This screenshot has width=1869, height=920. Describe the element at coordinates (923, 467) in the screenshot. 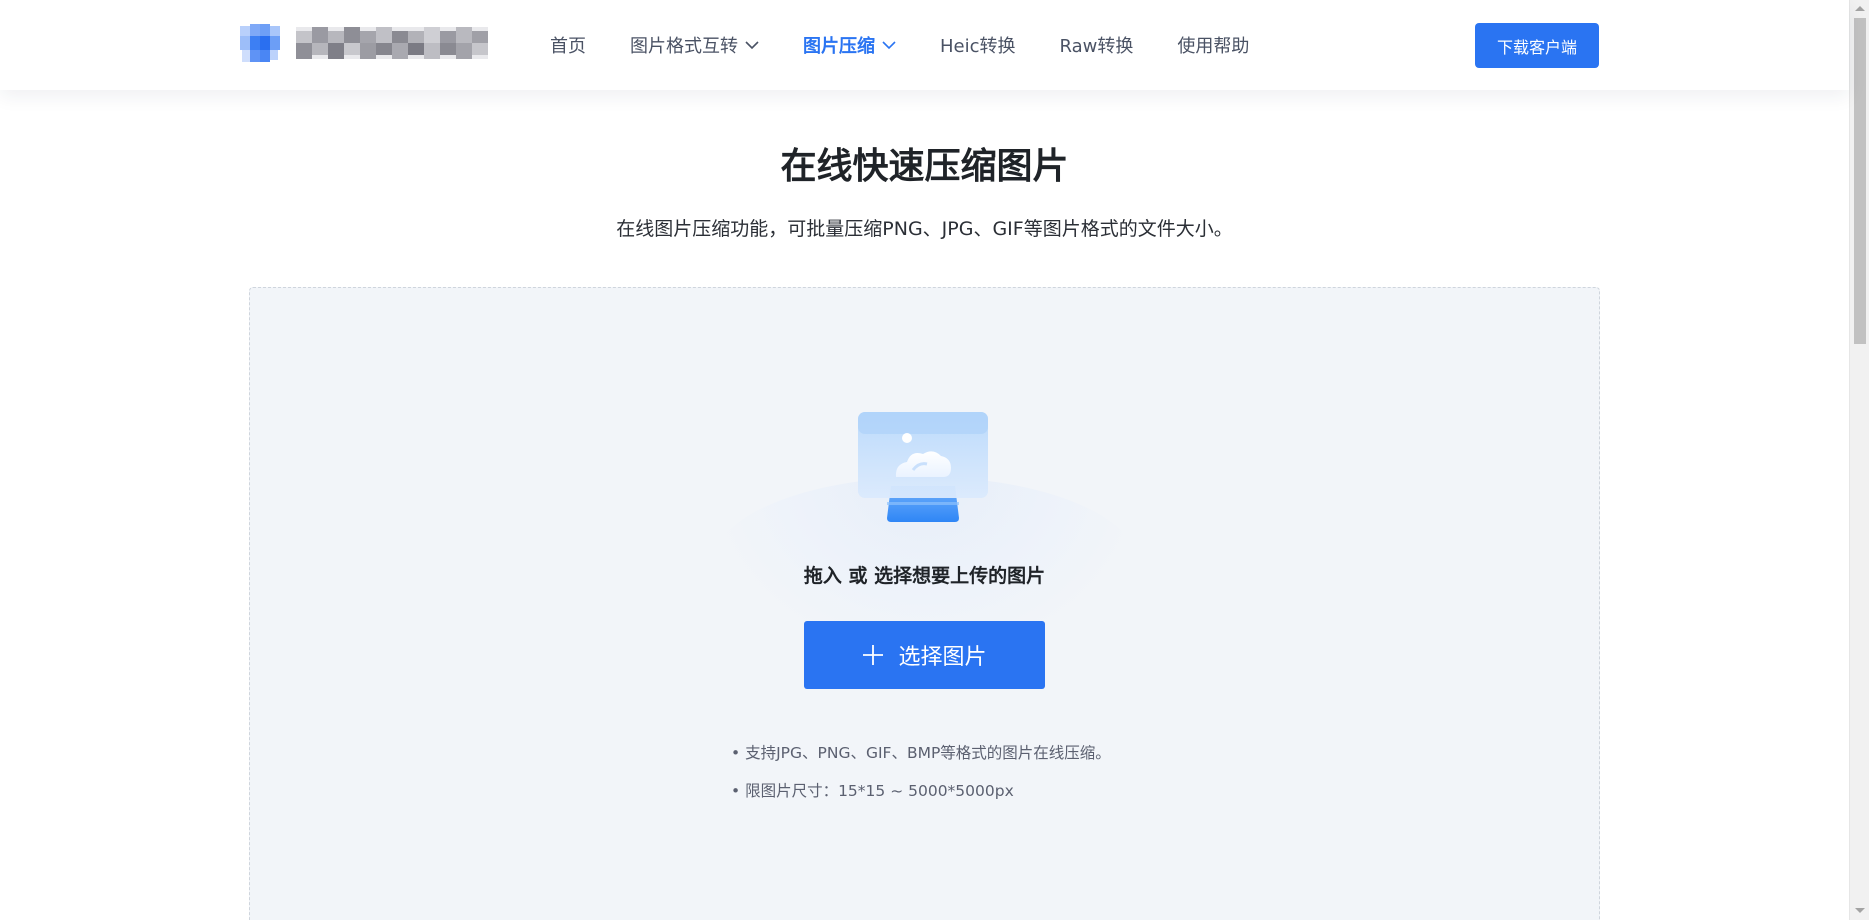

I see `image-upload-icon` at that location.